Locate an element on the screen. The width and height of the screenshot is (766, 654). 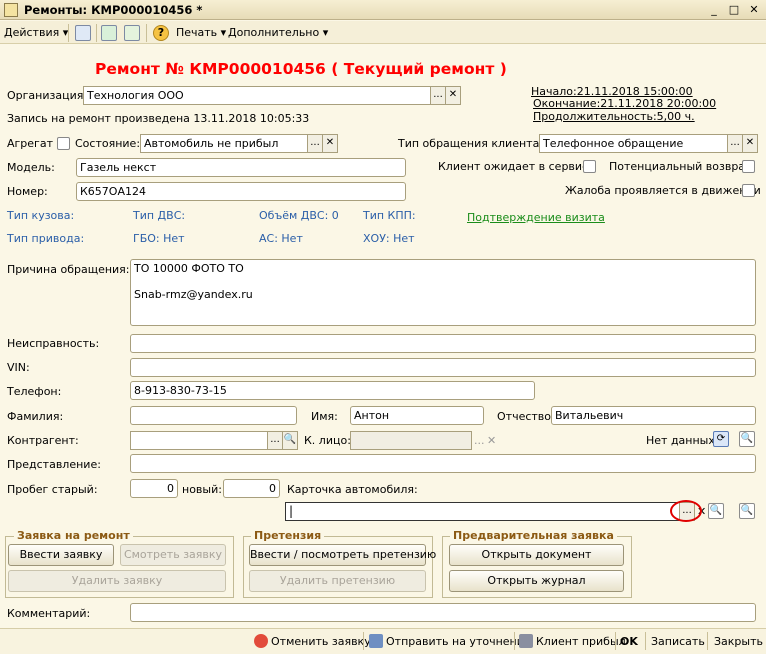
actions-menu: Действия ▾ is located at coordinates (36, 33).